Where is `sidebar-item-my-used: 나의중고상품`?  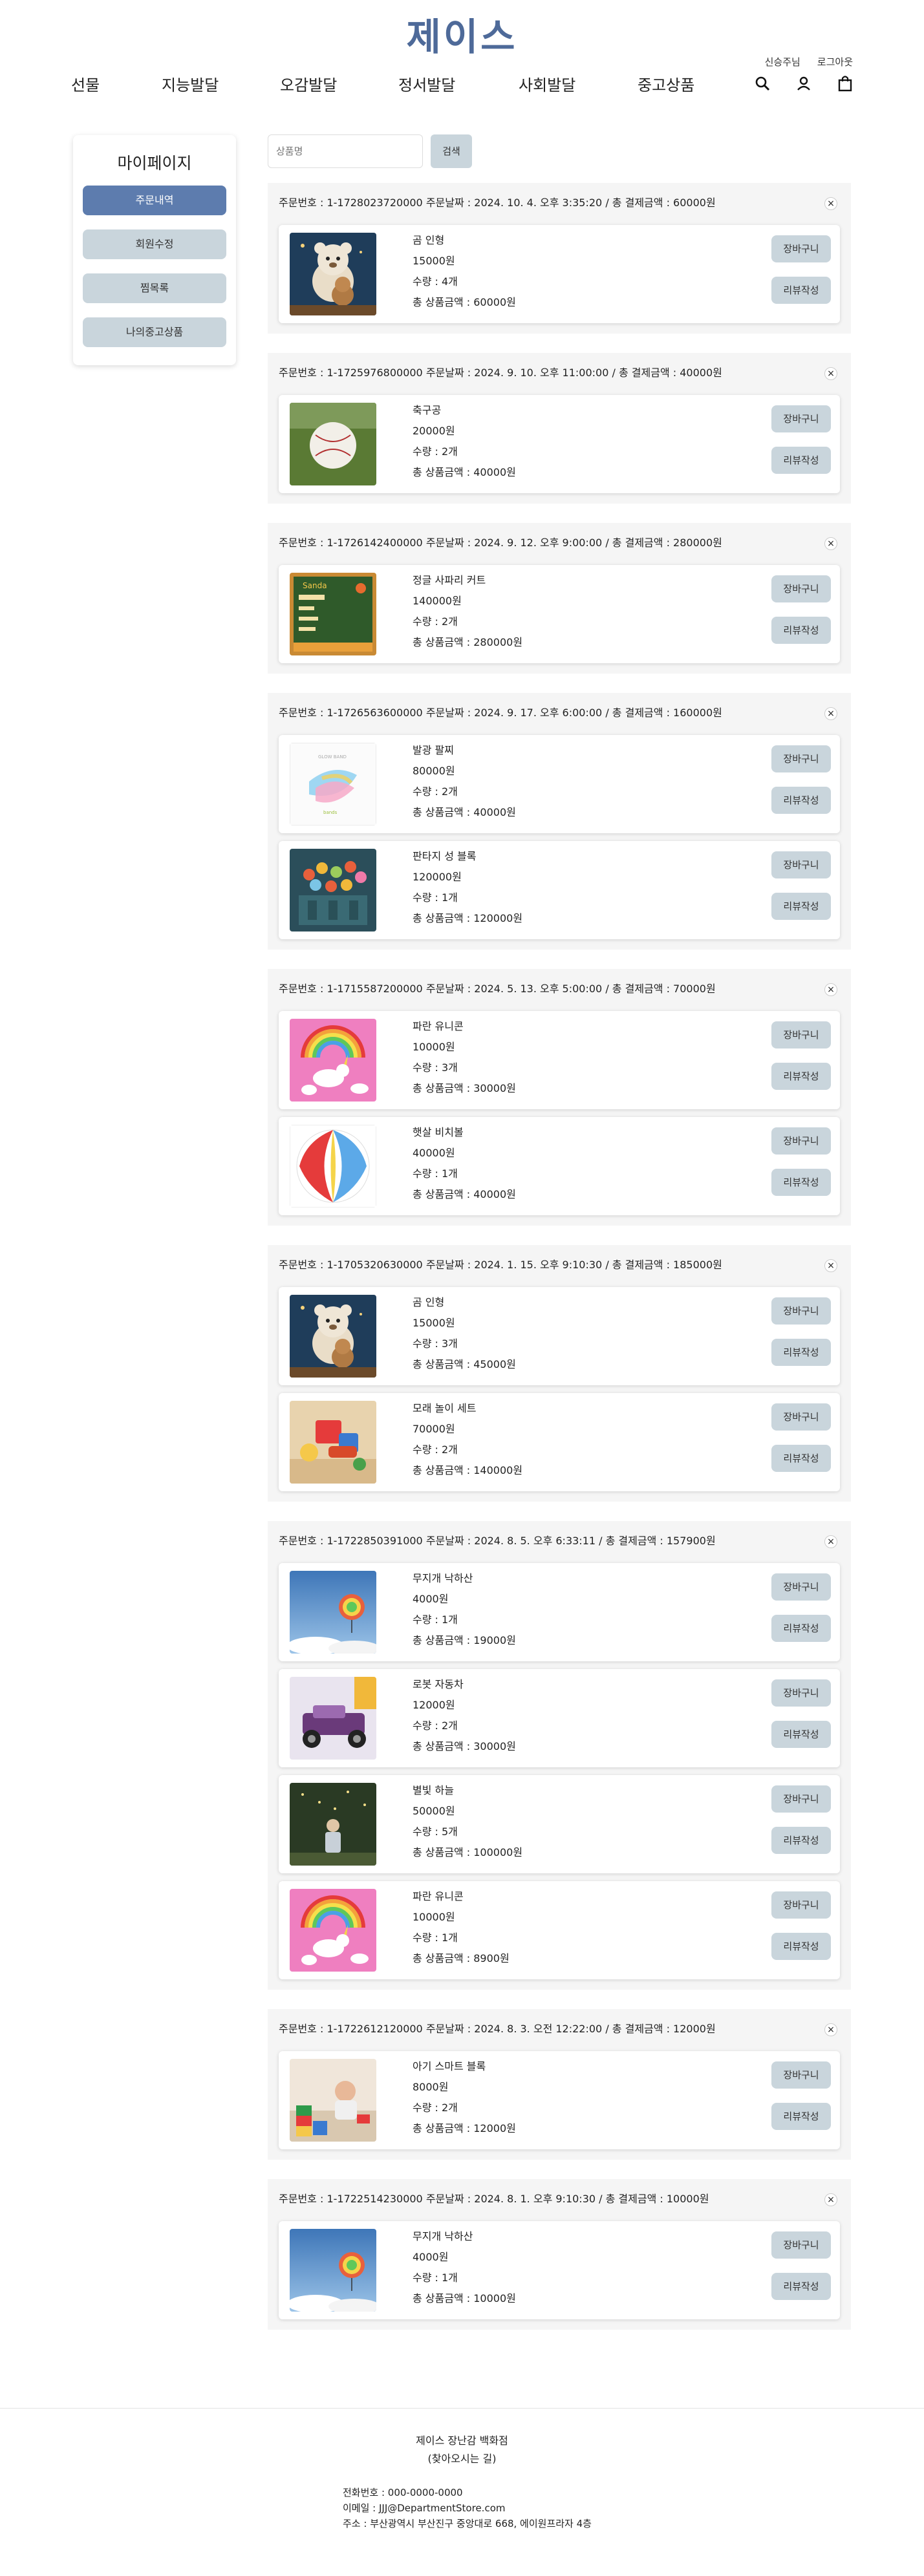
sidebar-item-my-used: 나의중고상품 is located at coordinates (154, 332).